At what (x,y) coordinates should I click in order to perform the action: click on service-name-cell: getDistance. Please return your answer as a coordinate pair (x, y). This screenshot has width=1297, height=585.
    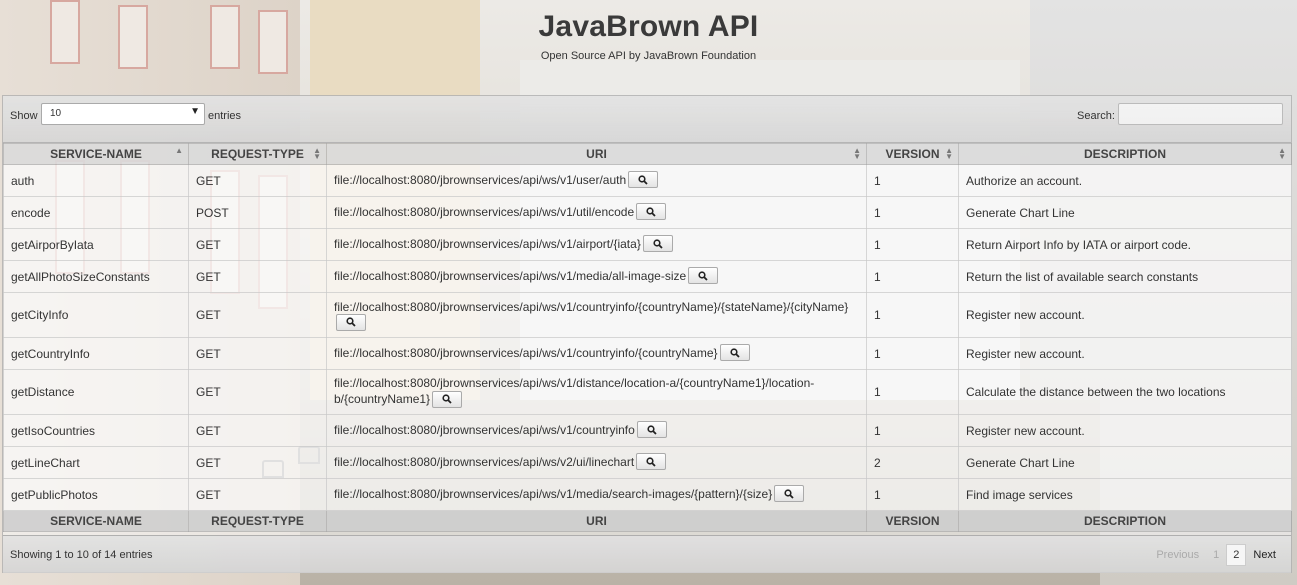
    Looking at the image, I should click on (96, 392).